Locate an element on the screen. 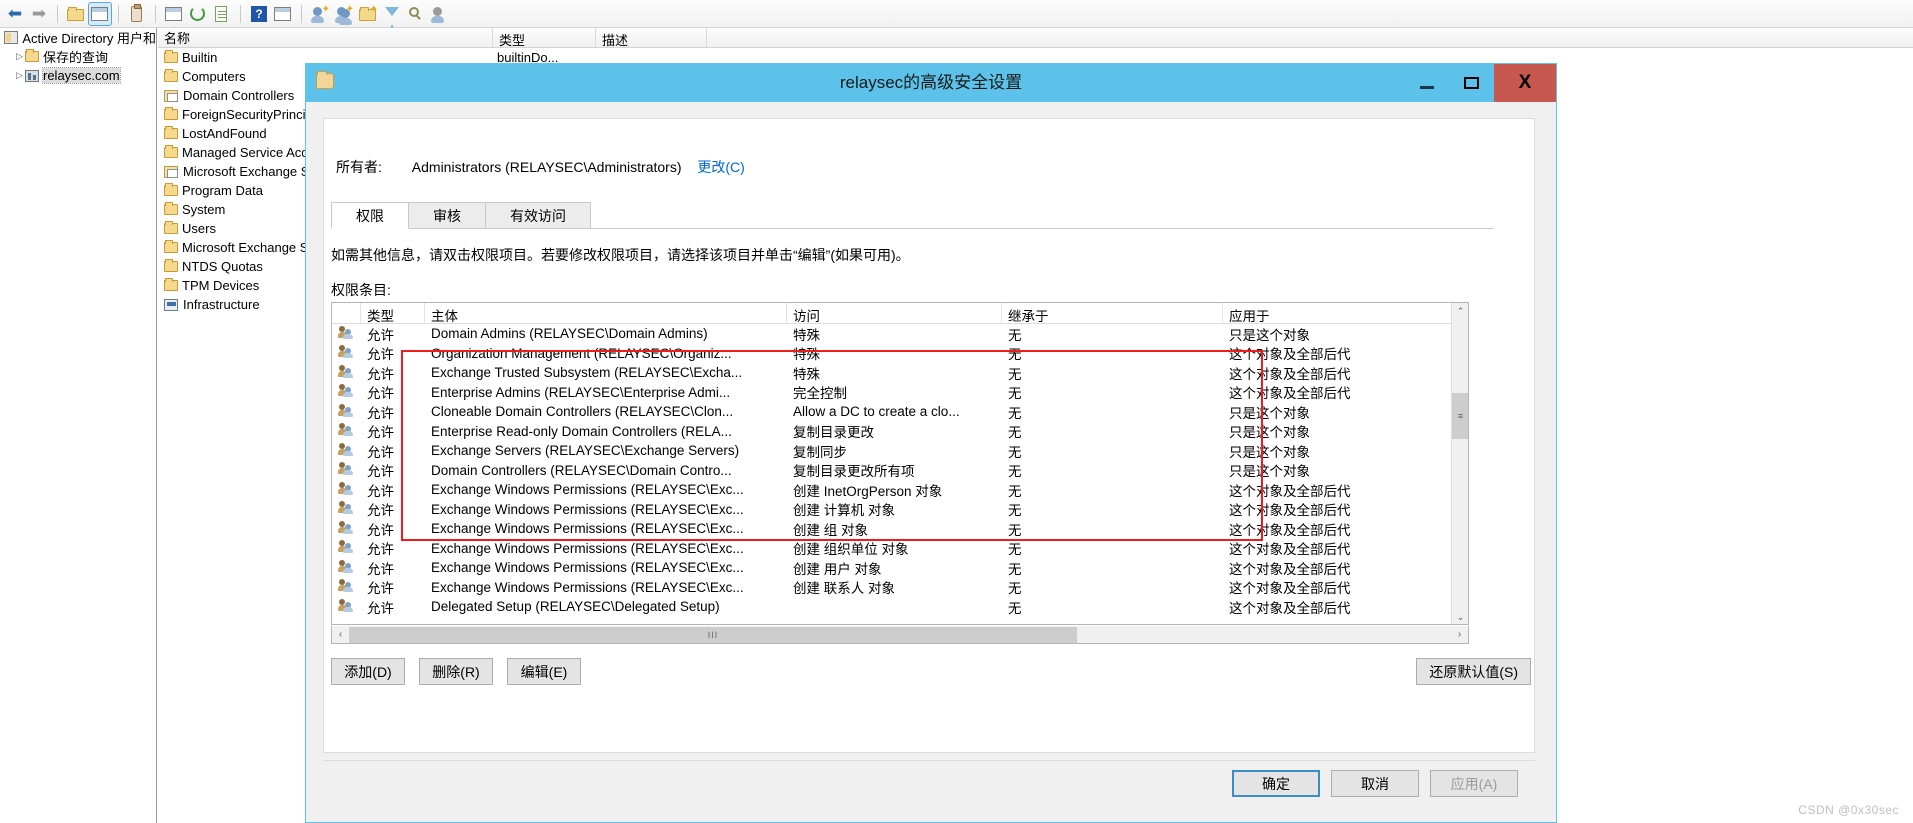 This screenshot has height=823, width=1913. listview-column-type: 类型 is located at coordinates (544, 37).